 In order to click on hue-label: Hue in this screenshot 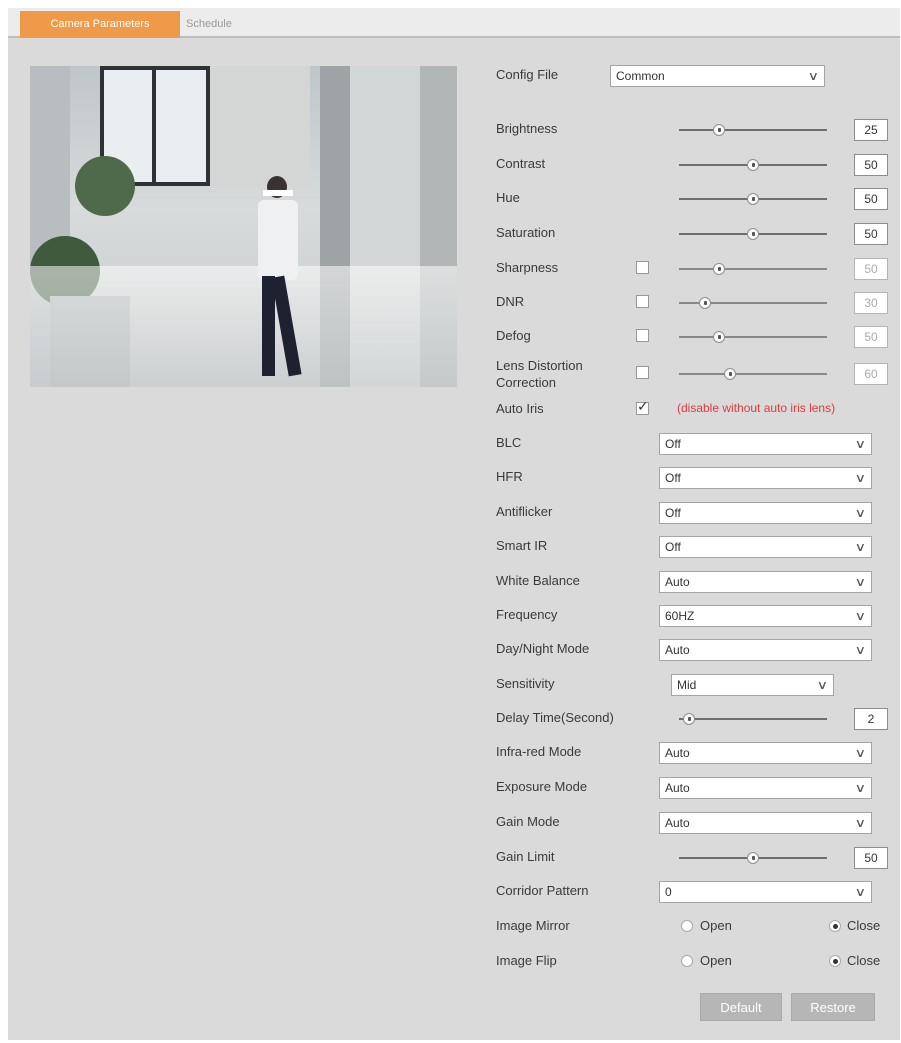, I will do `click(508, 197)`.